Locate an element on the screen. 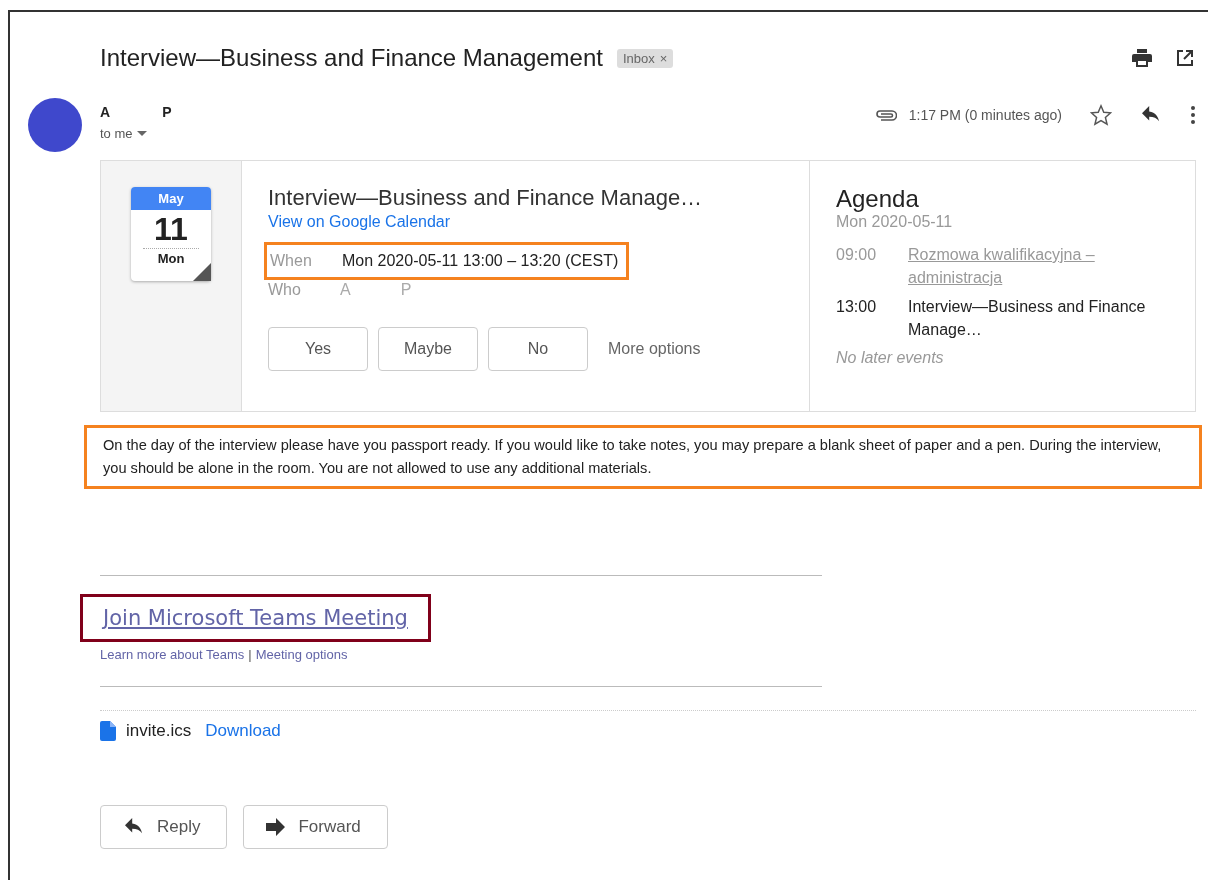 This screenshot has width=1208, height=880. message-body: On the day of the interview please have you passport ready. If you would like to take notes, you may prepare a blank sheet of paper and a pen. During the interview, you should be alone in the room. You are not allowed to use any additional materials. is located at coordinates (643, 457).